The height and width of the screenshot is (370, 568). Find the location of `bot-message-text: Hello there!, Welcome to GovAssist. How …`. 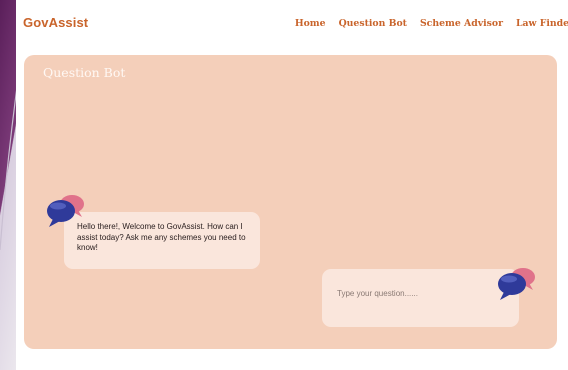

bot-message-text: Hello there!, Welcome to GovAssist. How … is located at coordinates (161, 237).